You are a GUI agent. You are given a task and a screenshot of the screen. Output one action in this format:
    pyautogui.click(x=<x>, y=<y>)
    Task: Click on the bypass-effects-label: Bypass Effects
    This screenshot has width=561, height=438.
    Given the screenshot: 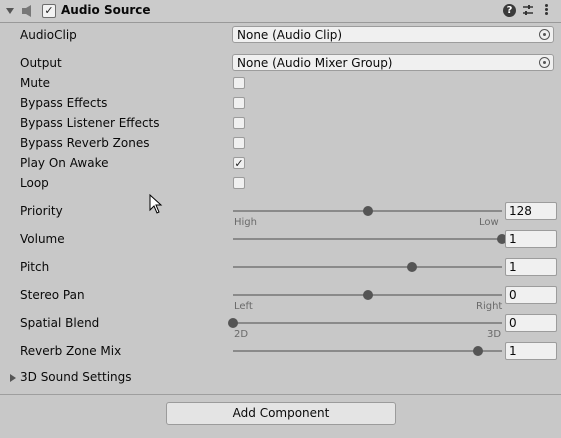 What is the action you would take?
    pyautogui.click(x=64, y=103)
    